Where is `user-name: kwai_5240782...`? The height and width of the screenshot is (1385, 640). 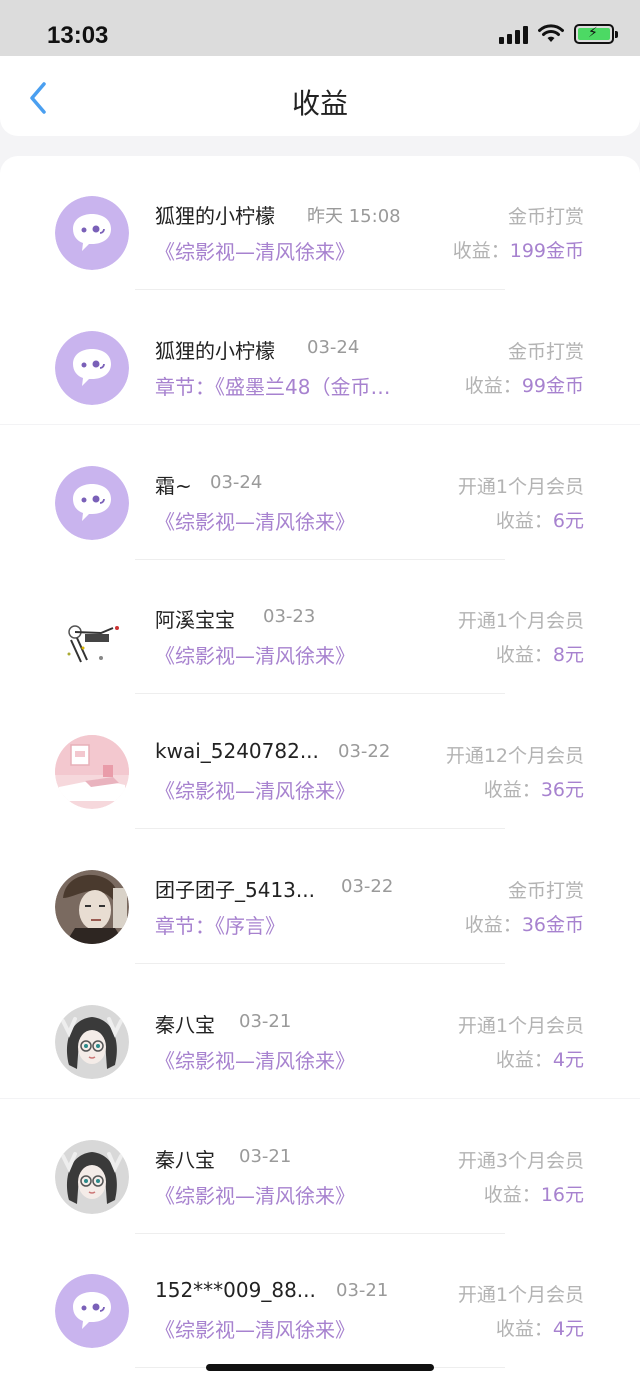
user-name: kwai_5240782... is located at coordinates (237, 751).